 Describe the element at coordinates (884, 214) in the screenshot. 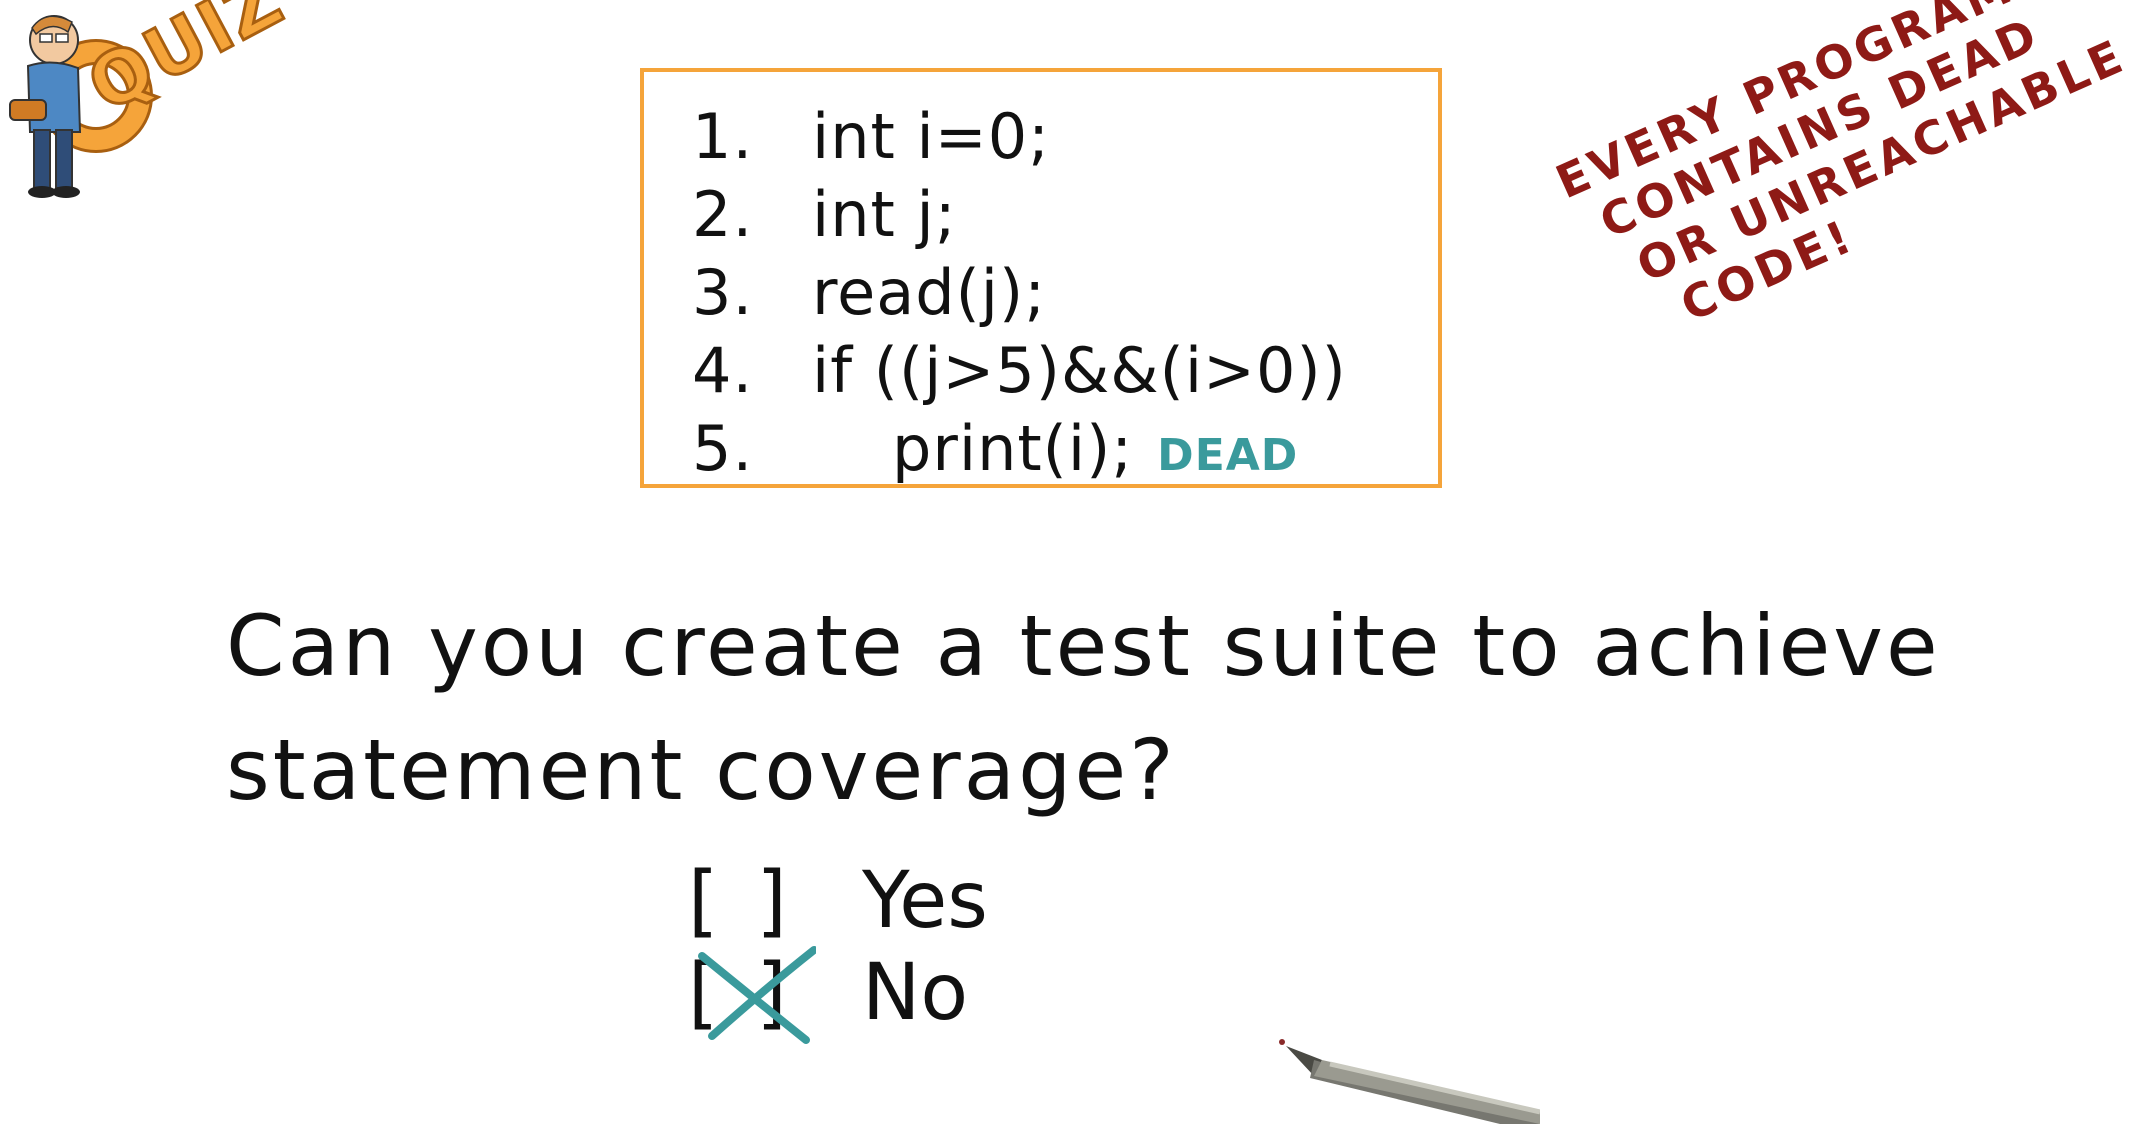

I see `code-statement: int j;` at that location.